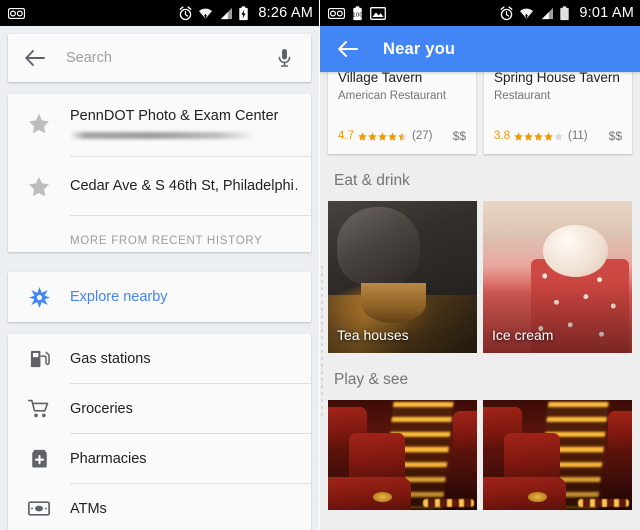 The width and height of the screenshot is (640, 530). What do you see at coordinates (402, 277) in the screenshot?
I see `category-tile-tea-houses: Tea houses` at bounding box center [402, 277].